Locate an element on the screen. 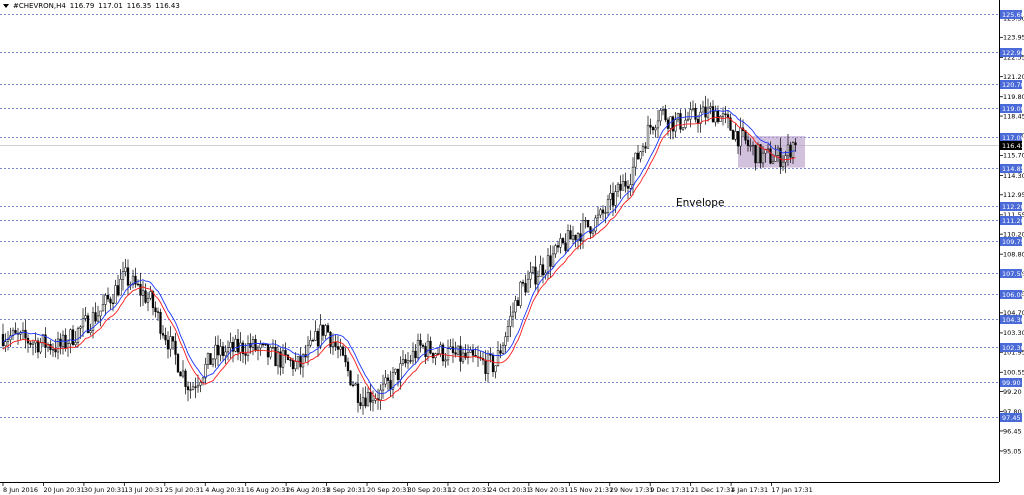  x-tick-label: 30 Sep 20:31 is located at coordinates (429, 490).